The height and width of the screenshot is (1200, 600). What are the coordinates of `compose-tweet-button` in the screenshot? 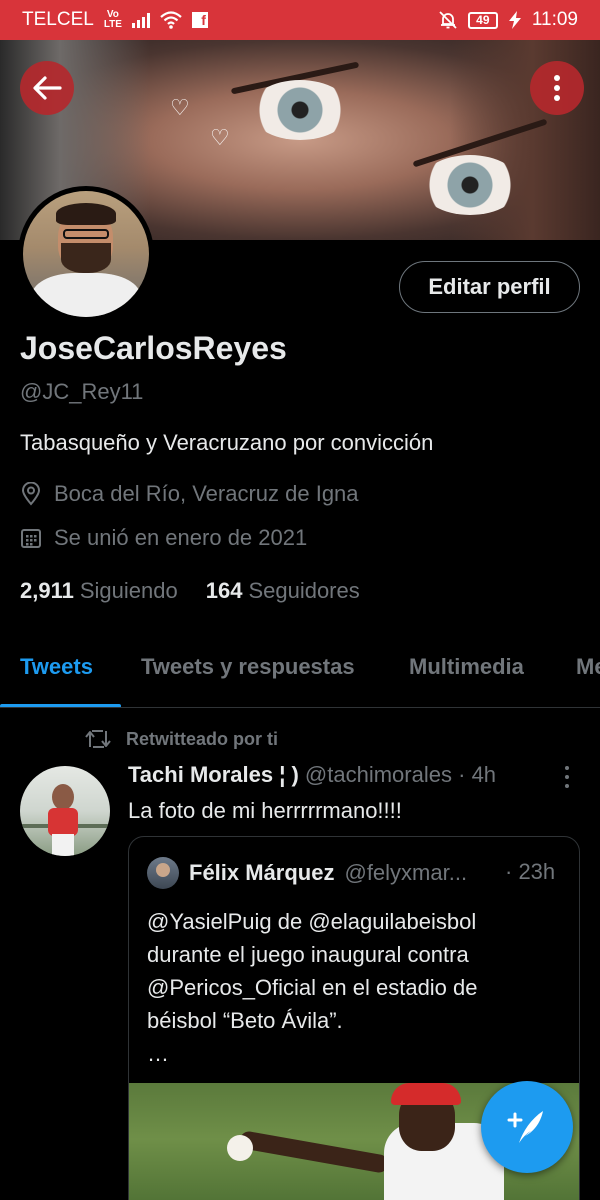 It's located at (527, 1127).